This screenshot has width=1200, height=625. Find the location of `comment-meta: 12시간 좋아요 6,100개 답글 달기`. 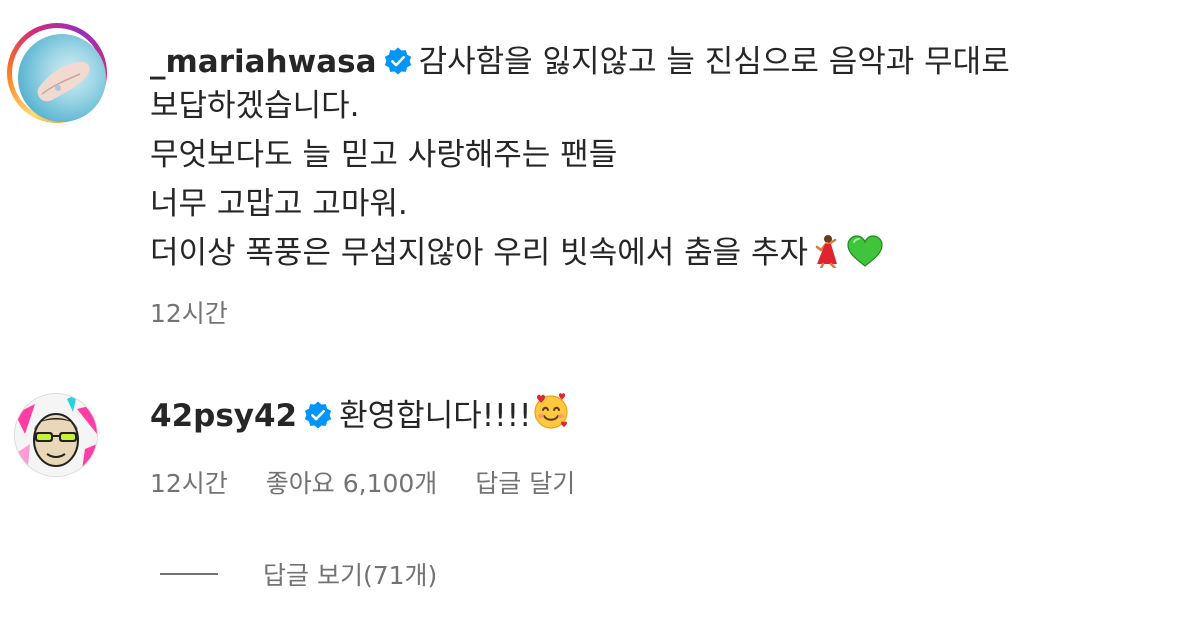

comment-meta: 12시간 좋아요 6,100개 답글 달기 is located at coordinates (377, 482).